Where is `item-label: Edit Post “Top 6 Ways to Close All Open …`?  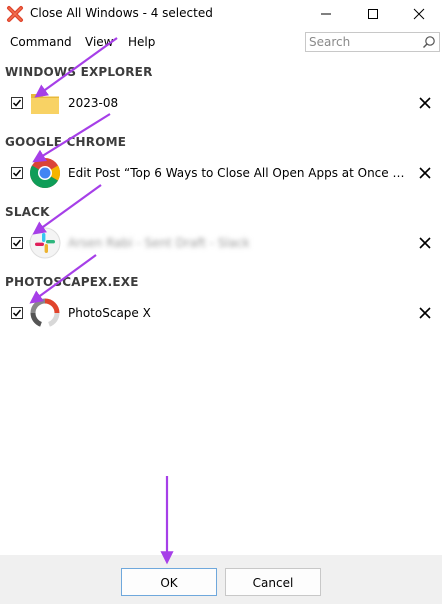
item-label: Edit Post “Top 6 Ways to Close All Open … is located at coordinates (238, 173).